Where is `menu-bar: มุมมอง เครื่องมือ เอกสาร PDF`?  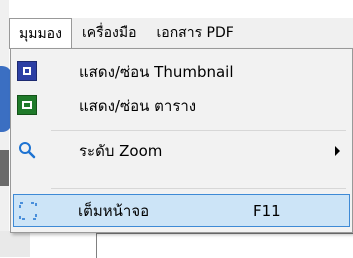
menu-bar: มุมมอง เครื่องมือ เอกสาร PDF is located at coordinates (181, 33).